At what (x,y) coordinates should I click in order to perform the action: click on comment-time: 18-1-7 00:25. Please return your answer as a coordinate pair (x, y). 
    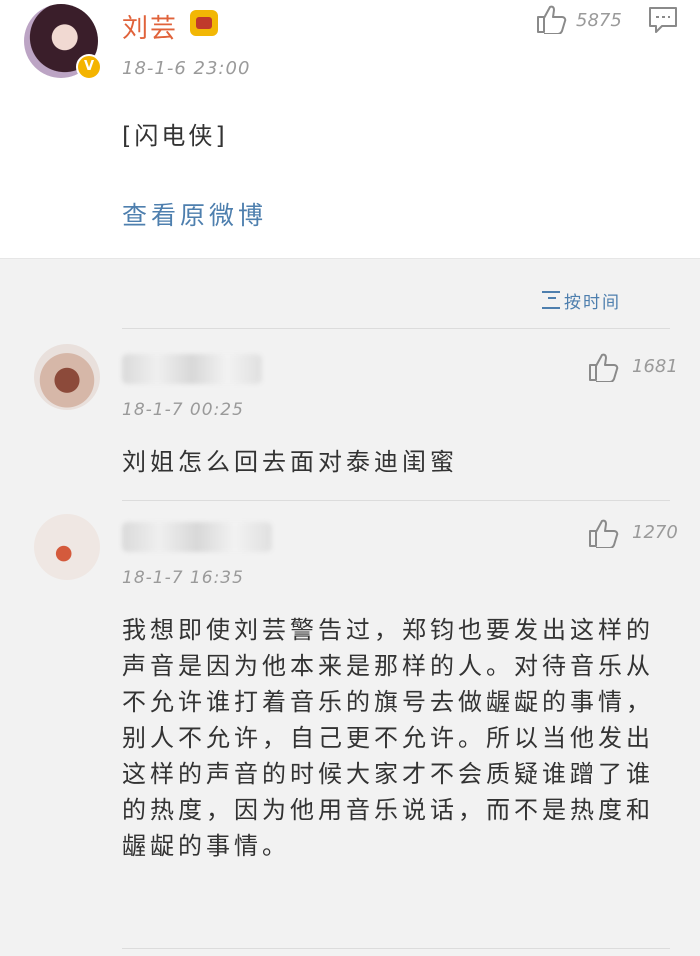
    Looking at the image, I should click on (183, 410).